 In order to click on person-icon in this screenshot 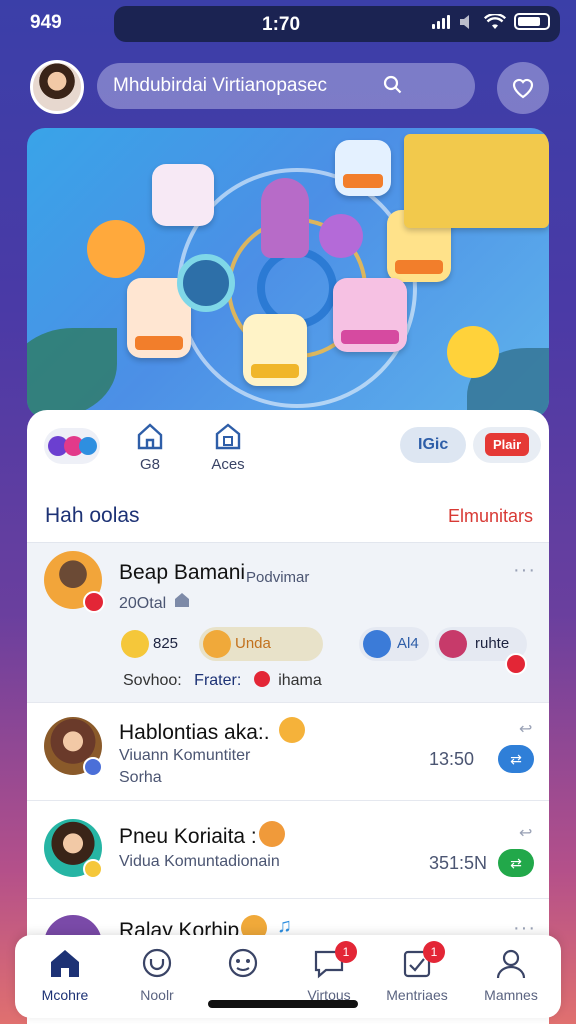, I will do `click(511, 964)`.